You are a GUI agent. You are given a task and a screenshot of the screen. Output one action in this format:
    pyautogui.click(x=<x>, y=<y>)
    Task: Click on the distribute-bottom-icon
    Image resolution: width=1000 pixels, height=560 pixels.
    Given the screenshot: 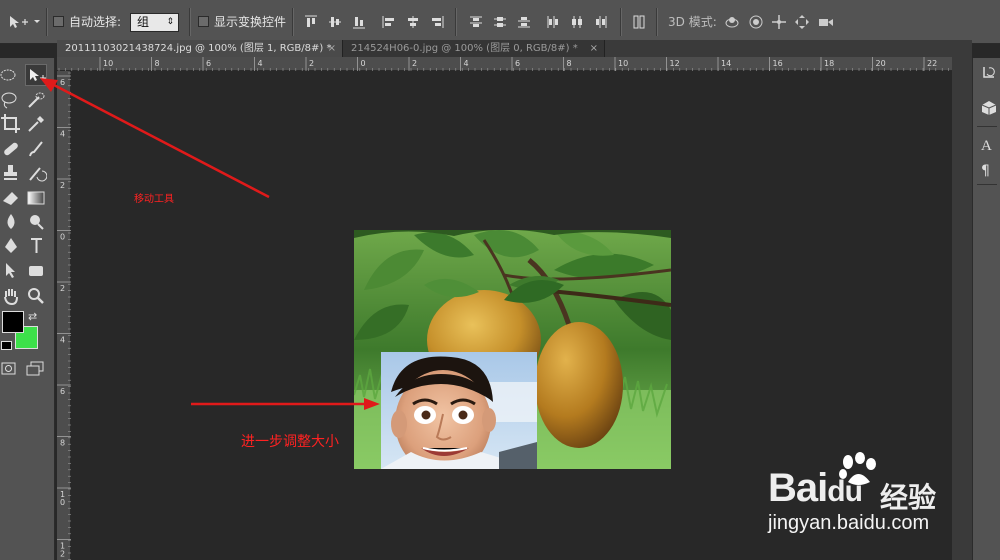 What is the action you would take?
    pyautogui.click(x=524, y=22)
    